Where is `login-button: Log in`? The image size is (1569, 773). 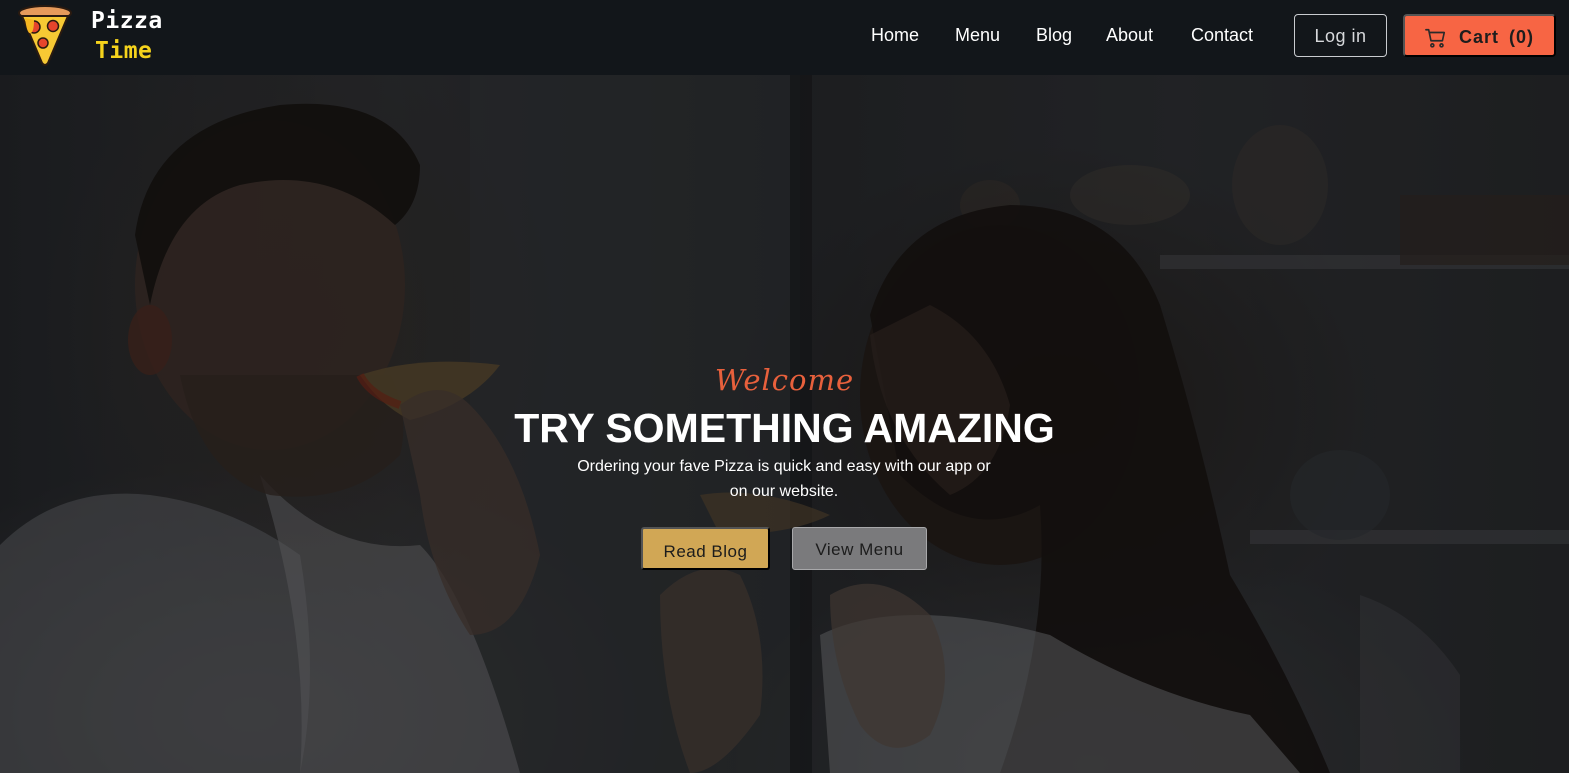
login-button: Log in is located at coordinates (1340, 35).